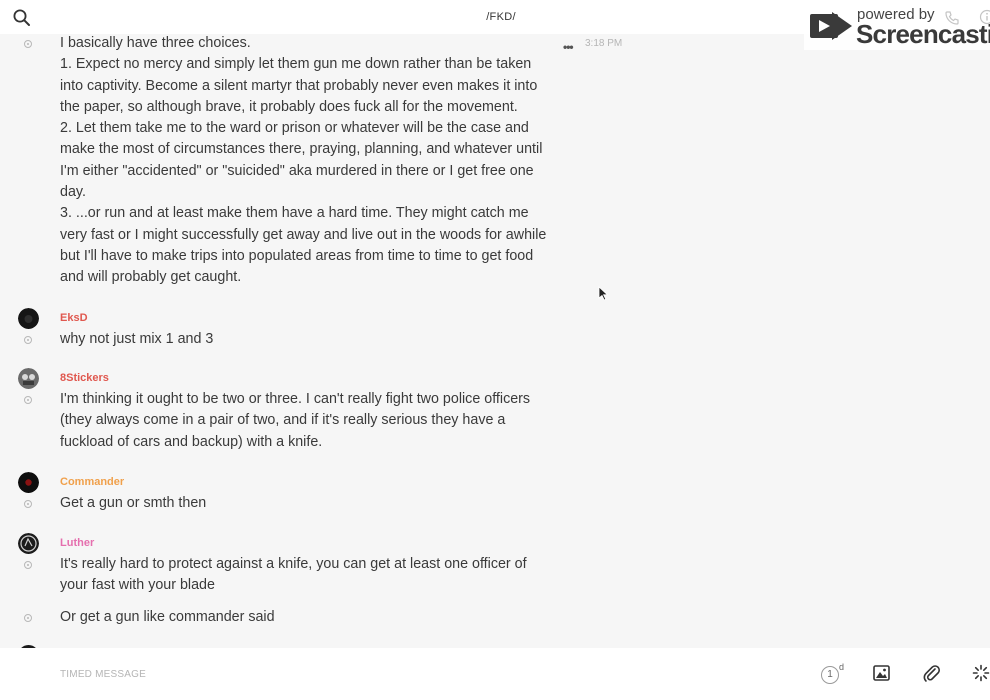 Image resolution: width=990 pixels, height=700 pixels. I want to click on loading-spinner-icon, so click(981, 673).